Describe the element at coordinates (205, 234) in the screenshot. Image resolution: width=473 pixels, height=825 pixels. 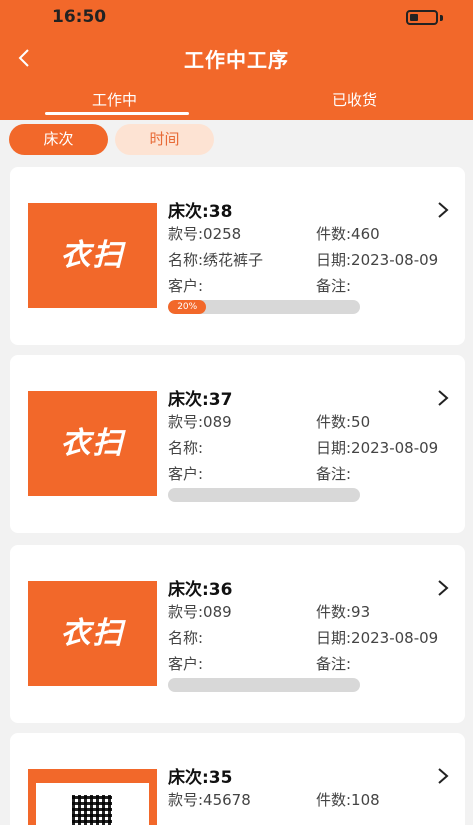
I see `style-number: 款号:0258` at that location.